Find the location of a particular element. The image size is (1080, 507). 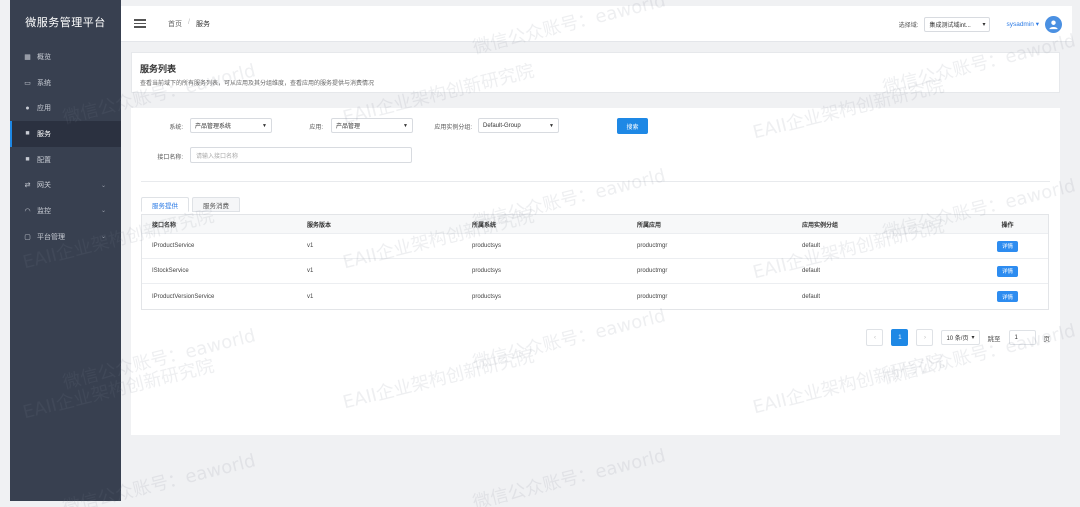

column-header: 操作 is located at coordinates (1007, 225).